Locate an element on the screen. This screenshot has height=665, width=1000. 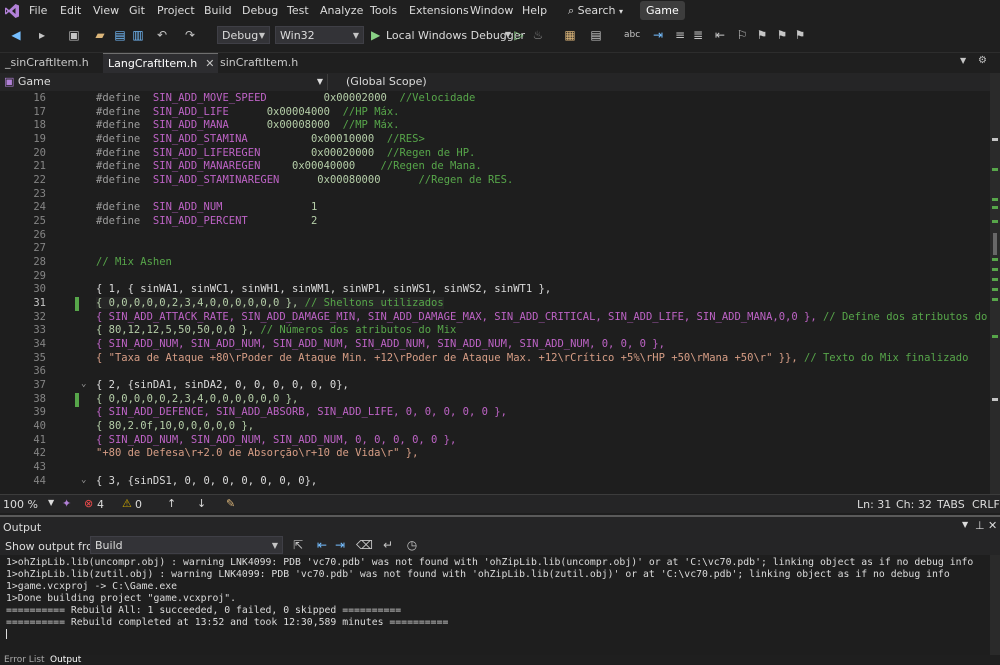
menu-edit: Edit is located at coordinates (70, 10).